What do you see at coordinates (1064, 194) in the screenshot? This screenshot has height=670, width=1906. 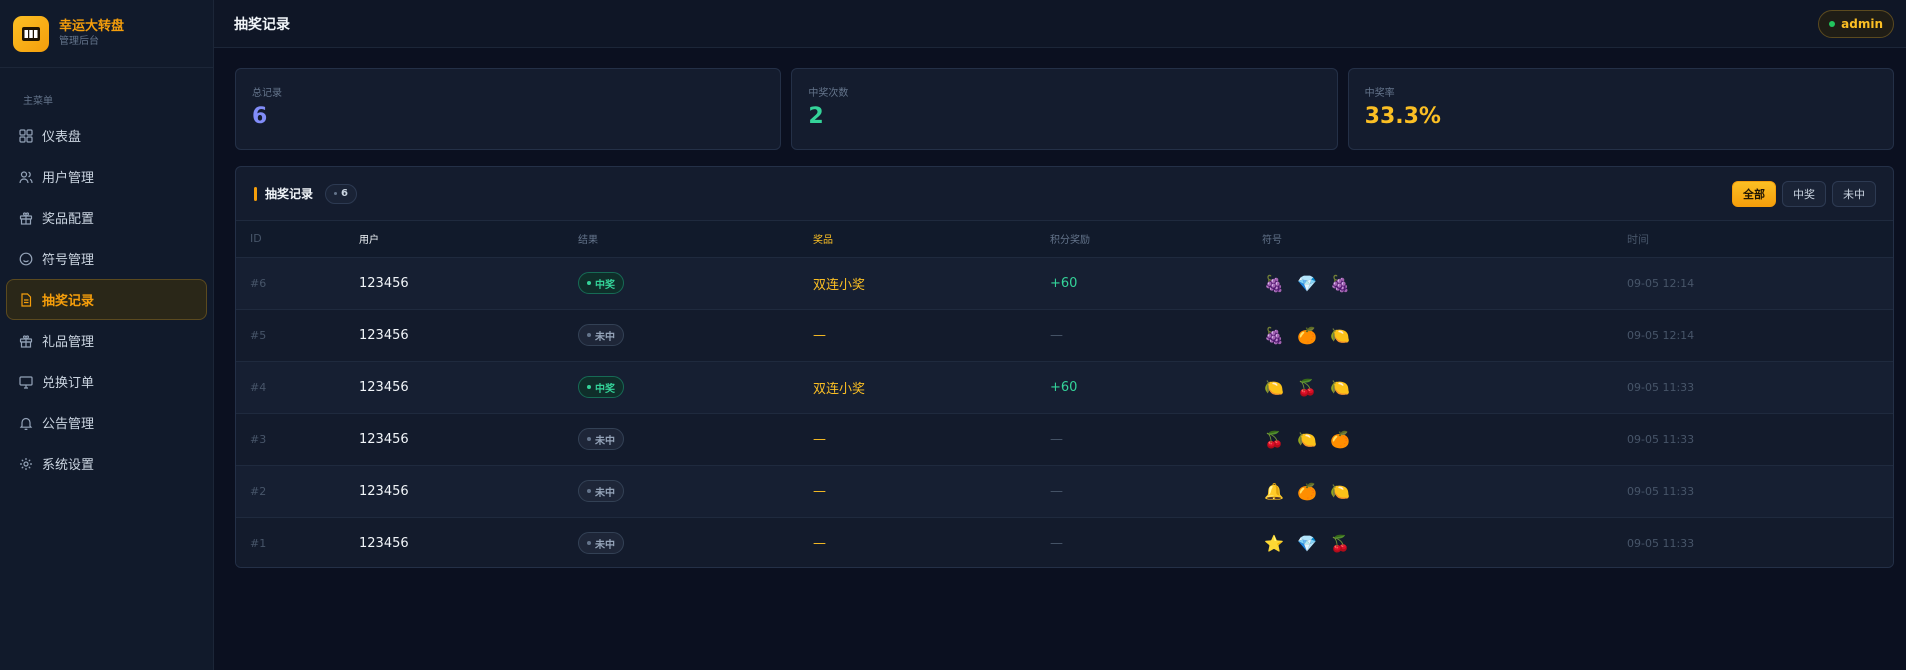 I see `panel-header: 抽奖记录 6 全部 中奖 未中` at bounding box center [1064, 194].